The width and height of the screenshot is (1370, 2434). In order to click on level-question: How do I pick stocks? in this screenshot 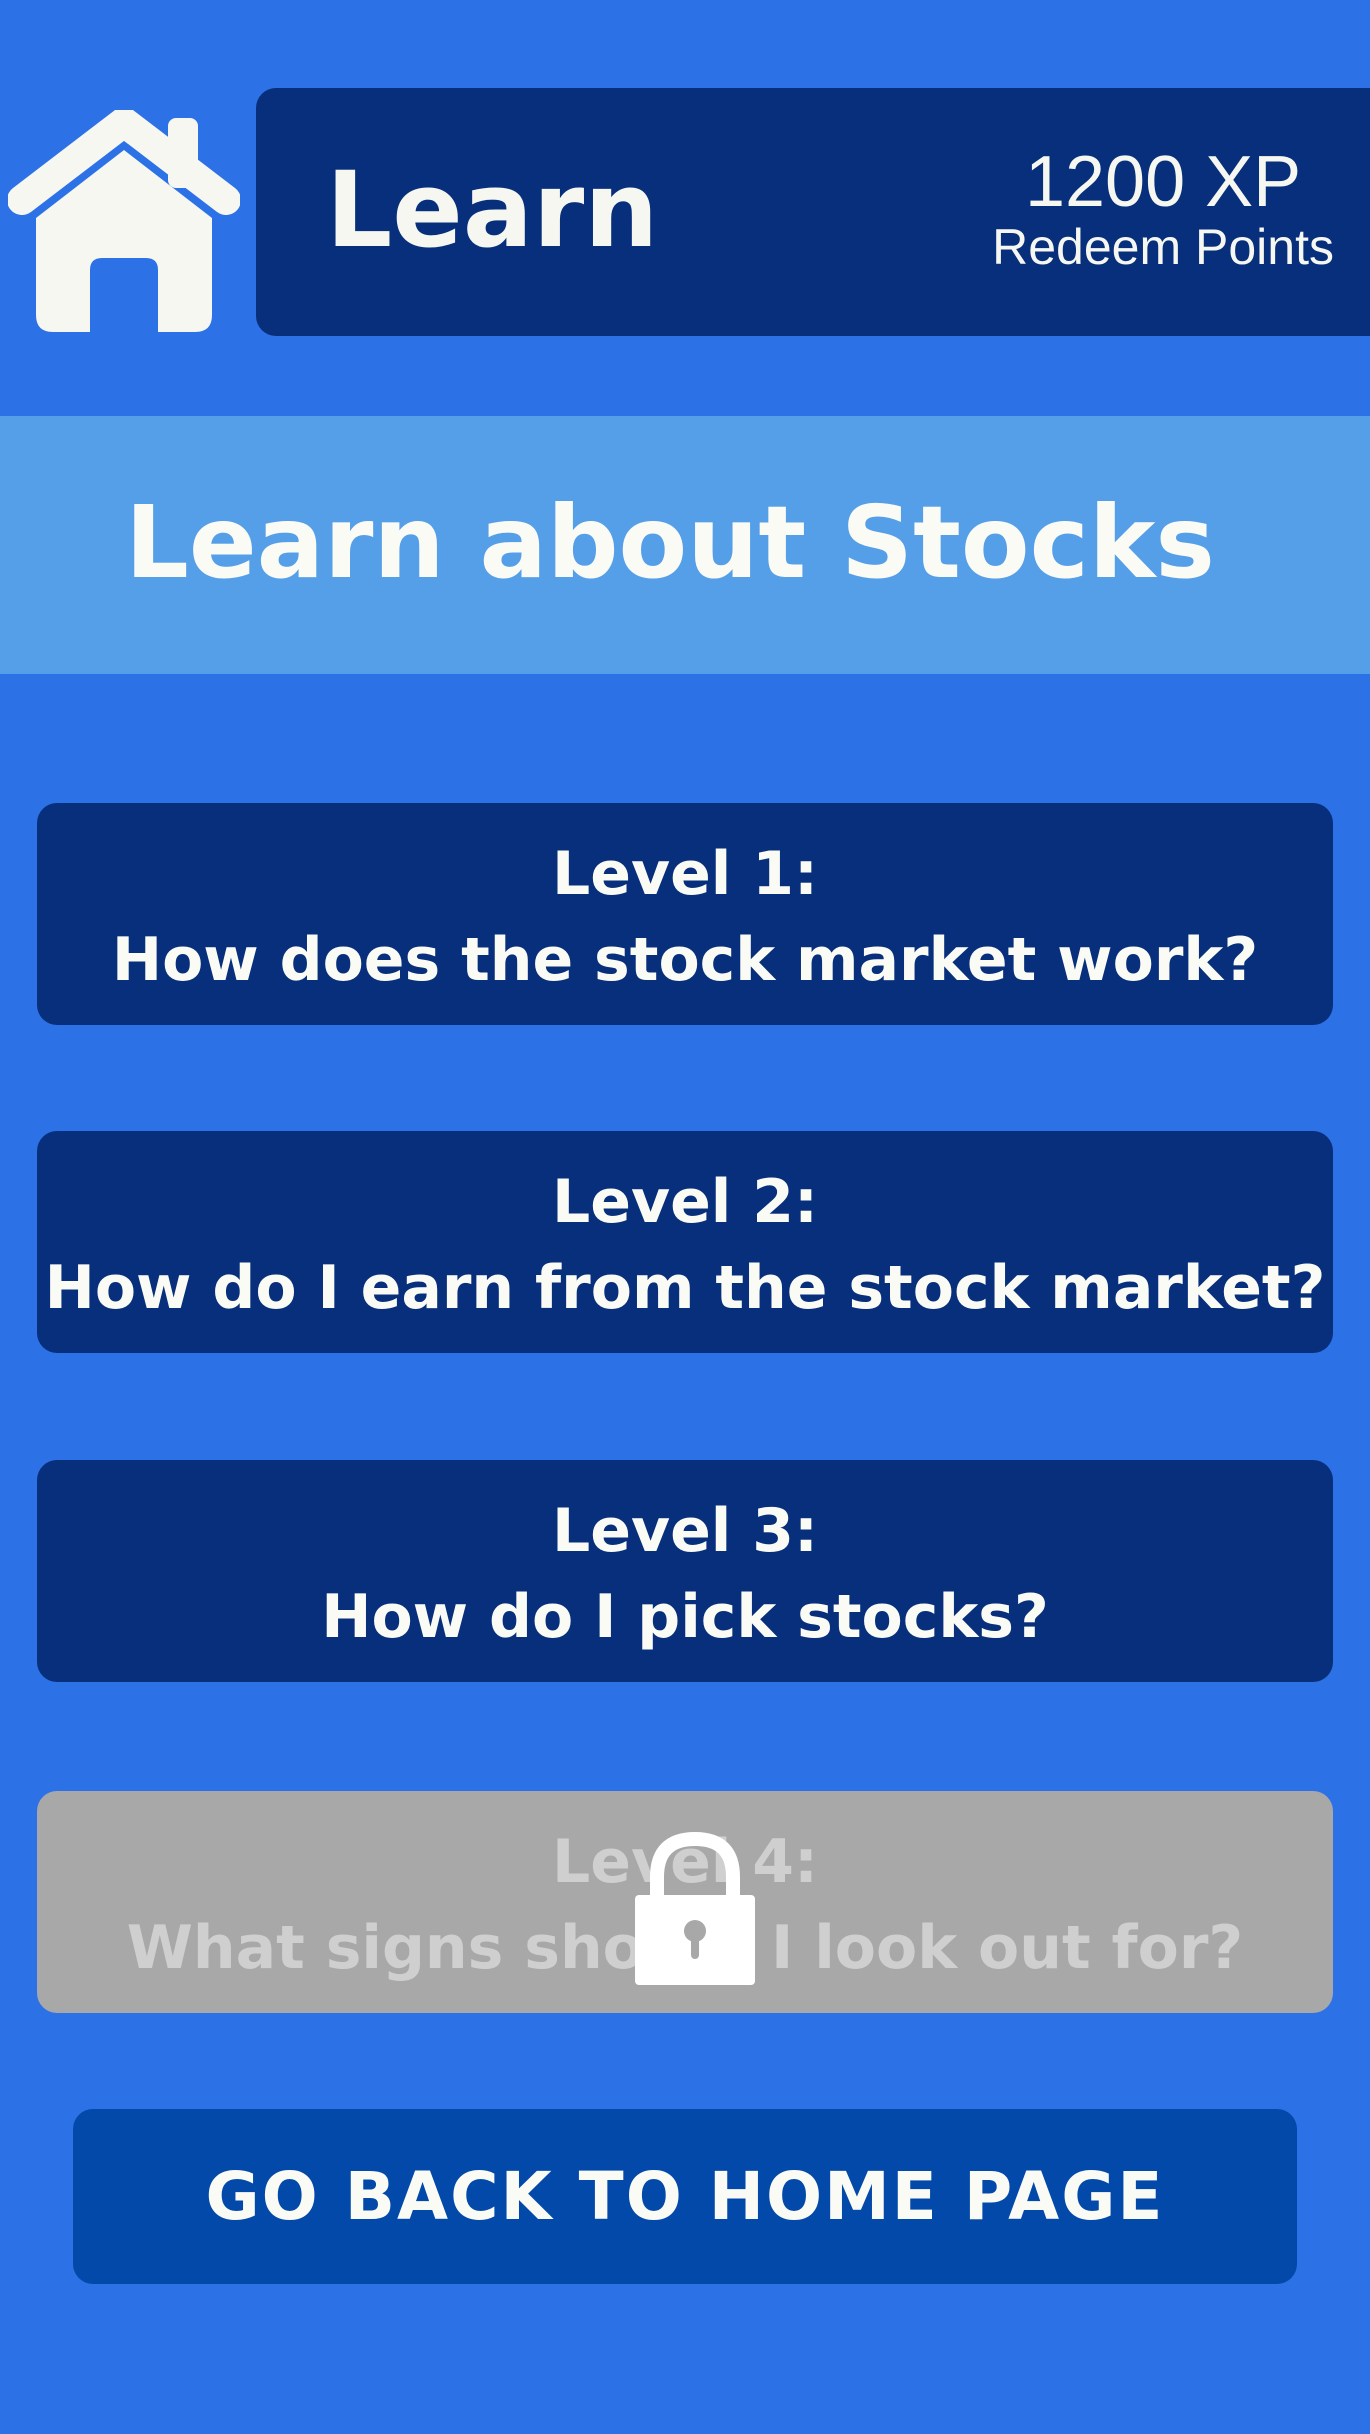, I will do `click(685, 1617)`.